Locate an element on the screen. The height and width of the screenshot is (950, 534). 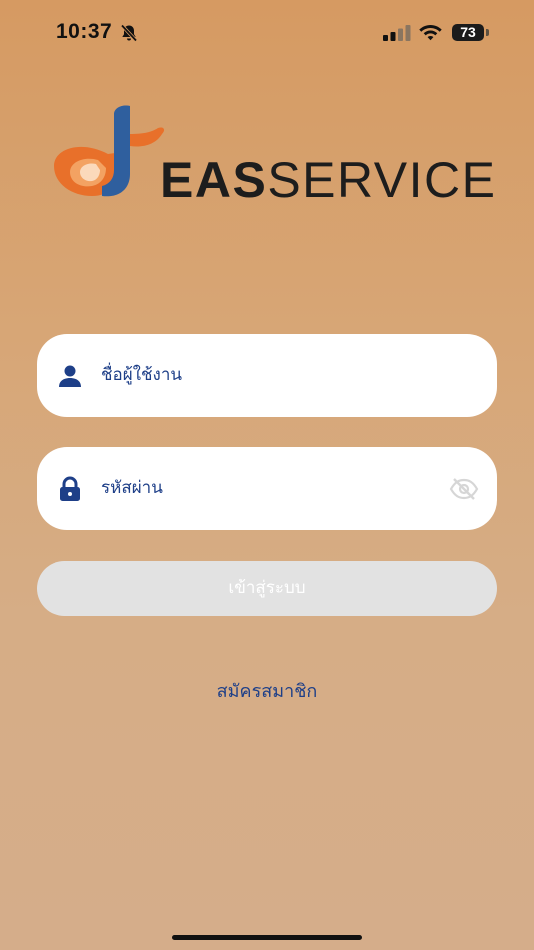
battery-percent: 73 is located at coordinates (468, 32).